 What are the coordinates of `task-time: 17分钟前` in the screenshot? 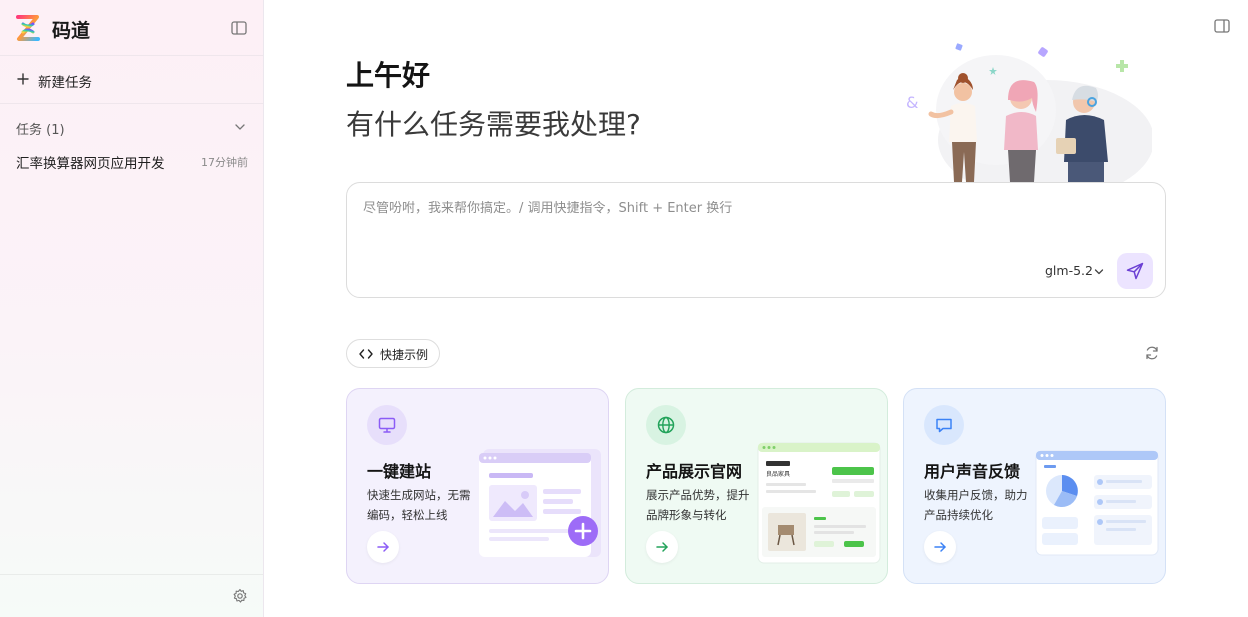 It's located at (224, 162).